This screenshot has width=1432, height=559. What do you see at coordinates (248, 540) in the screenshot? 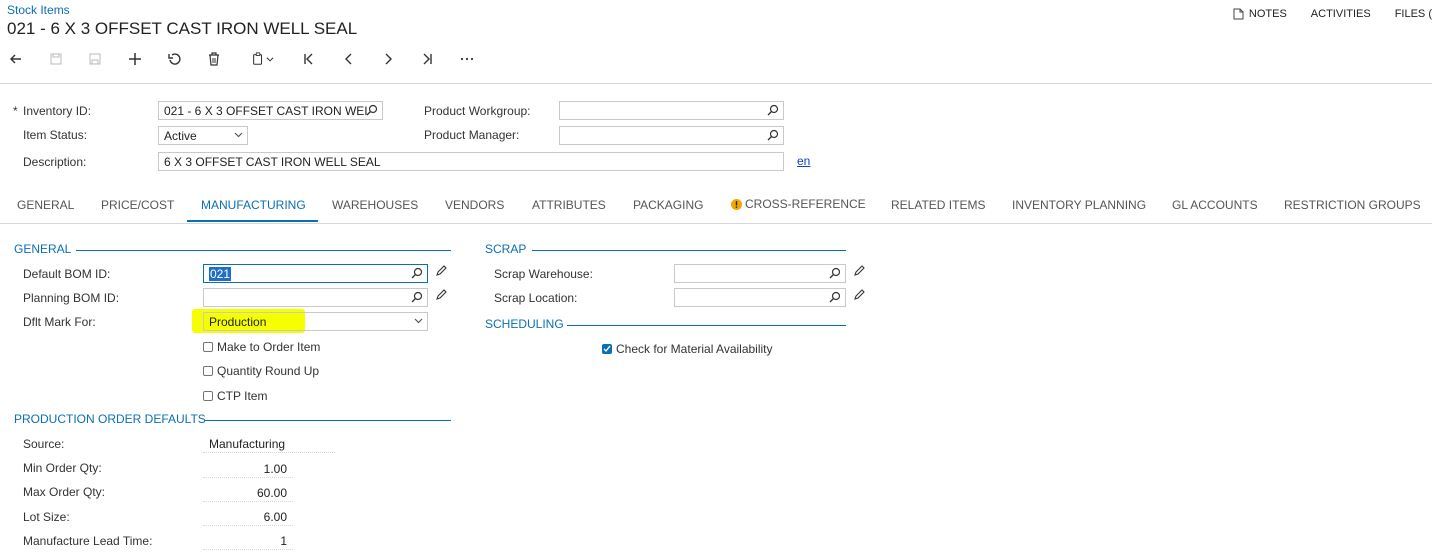
I see `lead-time-value: 1` at bounding box center [248, 540].